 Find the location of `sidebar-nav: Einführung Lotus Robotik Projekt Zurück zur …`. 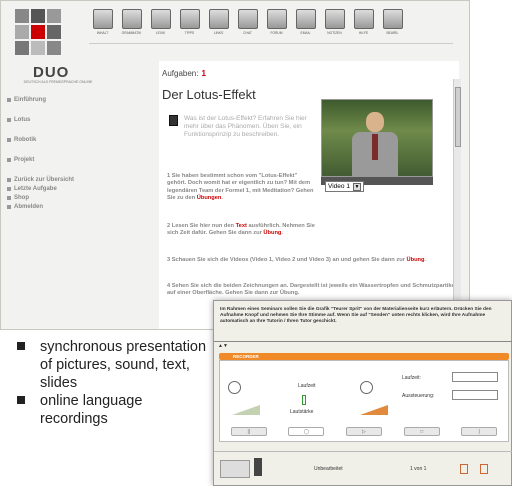

sidebar-nav: Einführung Lotus Robotik Projekt Zurück zur … is located at coordinates (72, 153).